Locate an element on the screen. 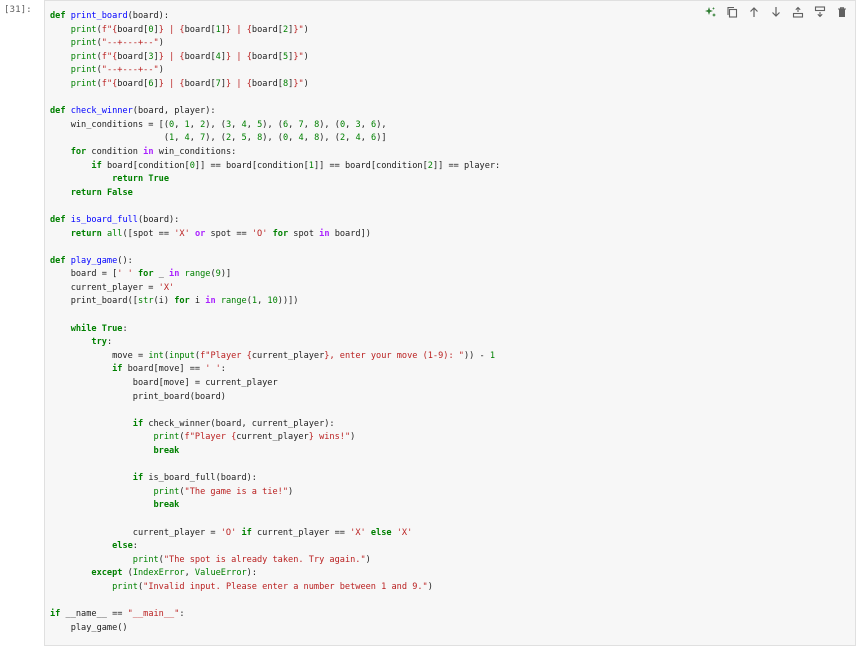 The height and width of the screenshot is (651, 862). code-line: return True is located at coordinates (275, 180).